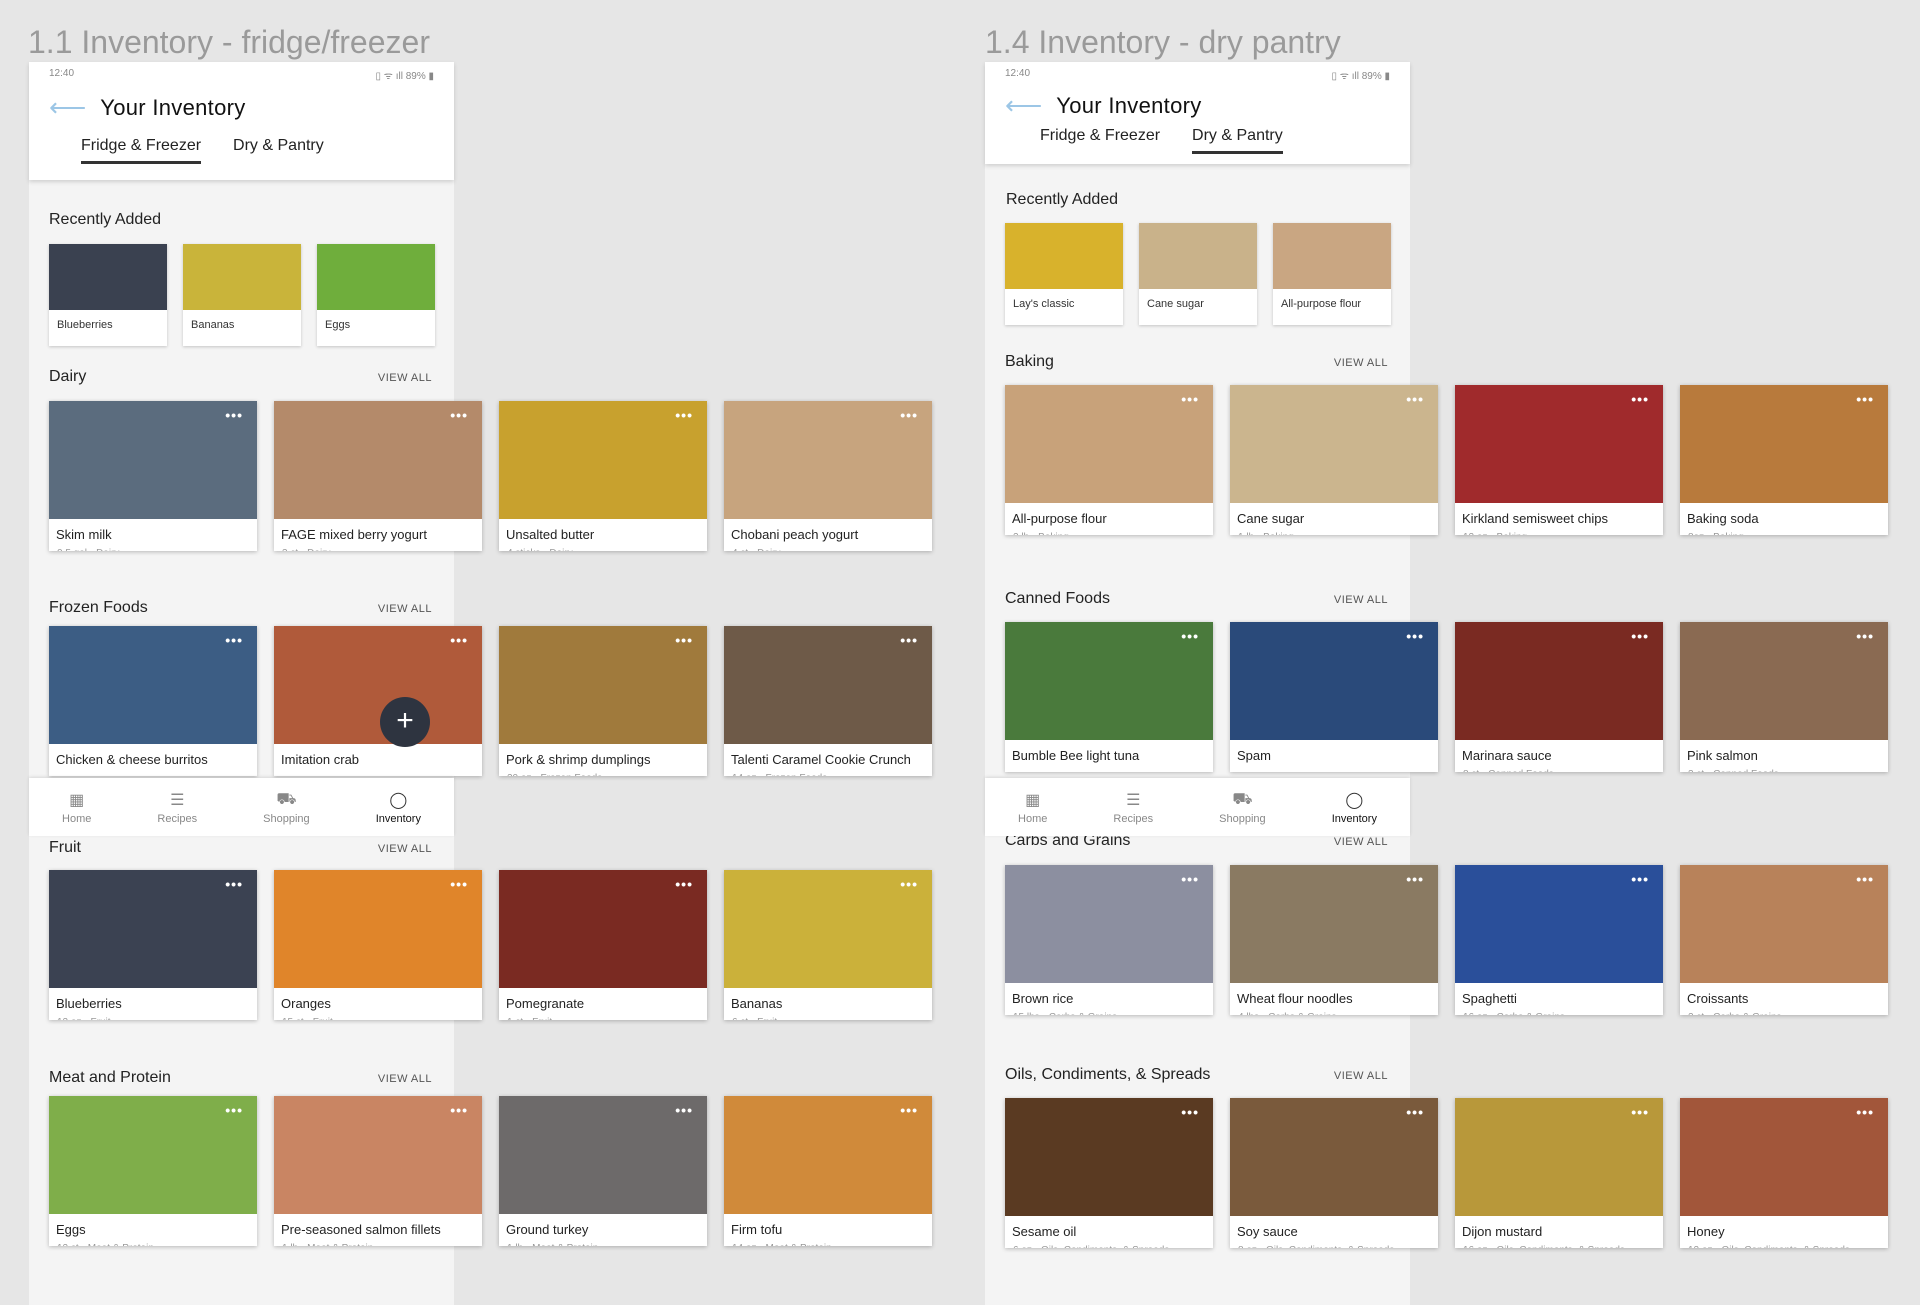  What do you see at coordinates (1064, 274) in the screenshot?
I see `recent-card: Lay's classic` at bounding box center [1064, 274].